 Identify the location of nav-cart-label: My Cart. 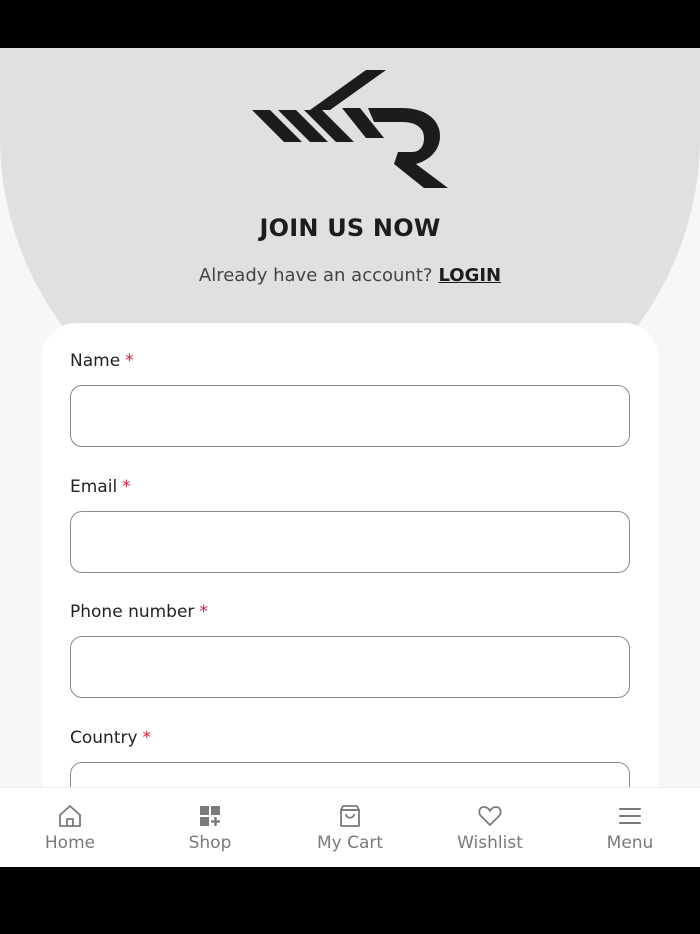
(350, 842).